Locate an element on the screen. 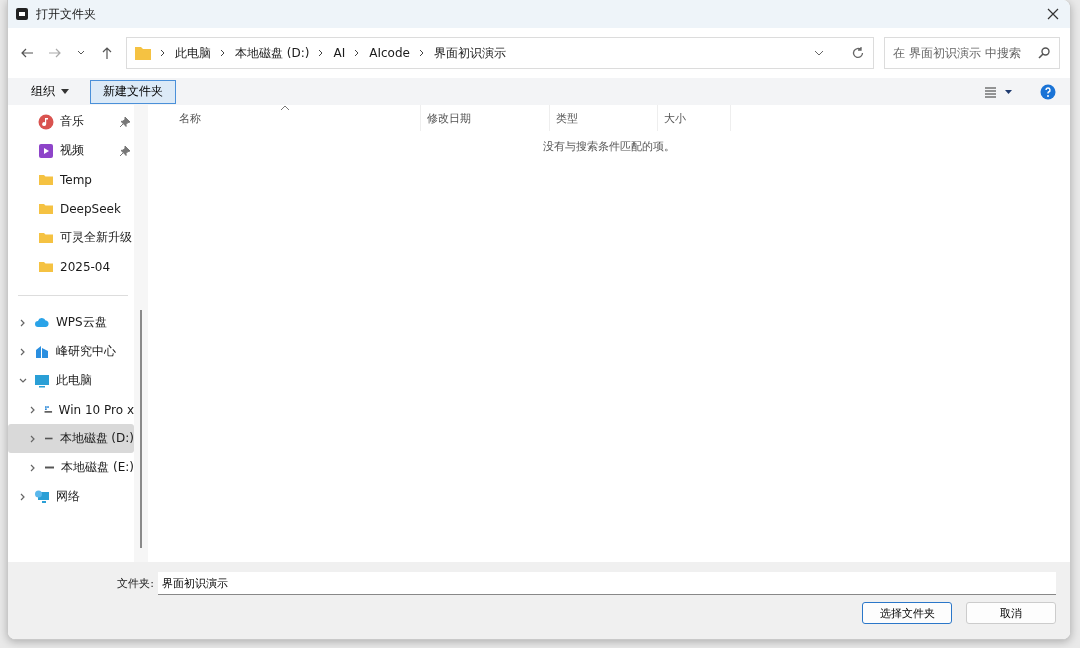  column-header: 名称 is located at coordinates (297, 118).